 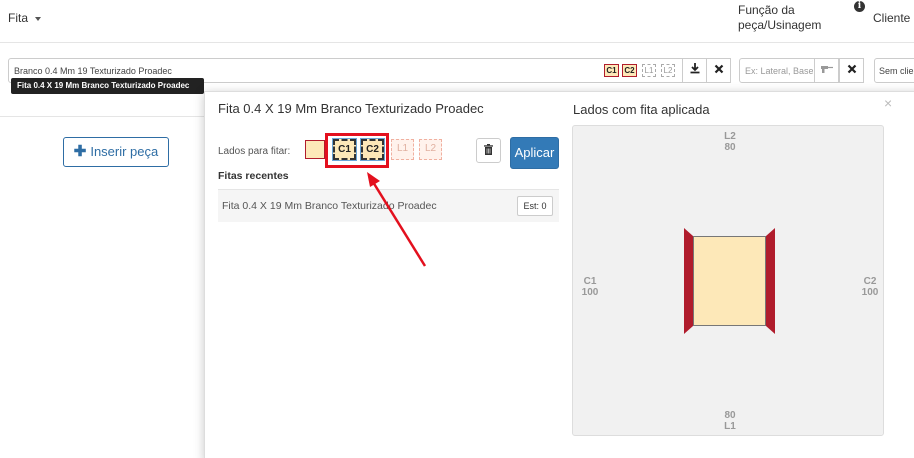 What do you see at coordinates (729, 281) in the screenshot?
I see `piece-rectangle` at bounding box center [729, 281].